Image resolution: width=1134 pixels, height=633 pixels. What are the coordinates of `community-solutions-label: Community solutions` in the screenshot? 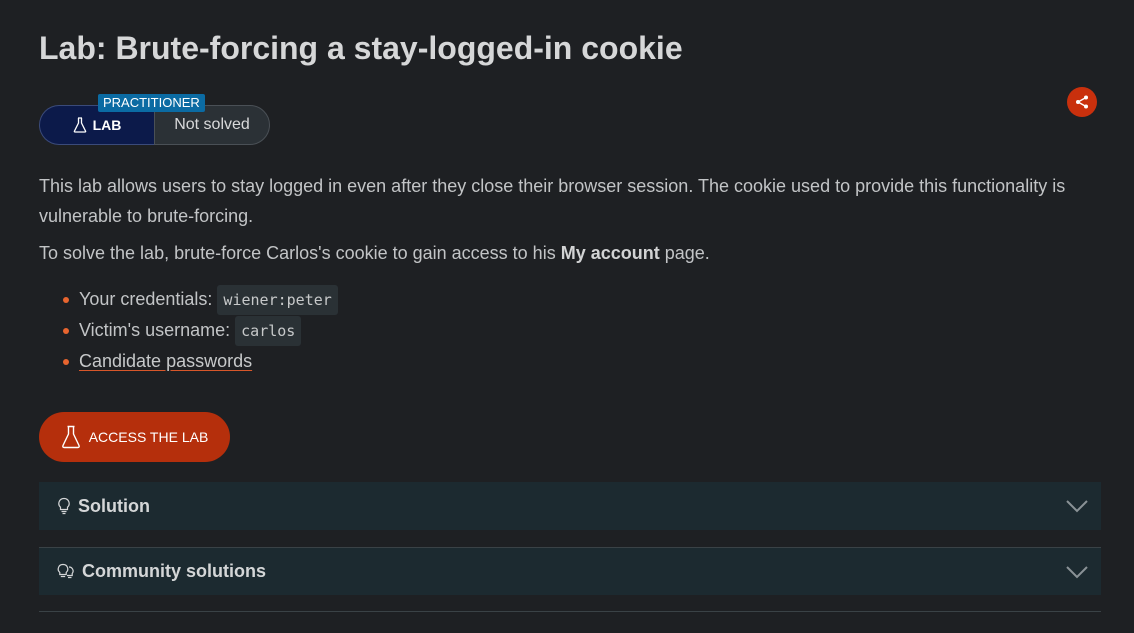 It's located at (174, 571).